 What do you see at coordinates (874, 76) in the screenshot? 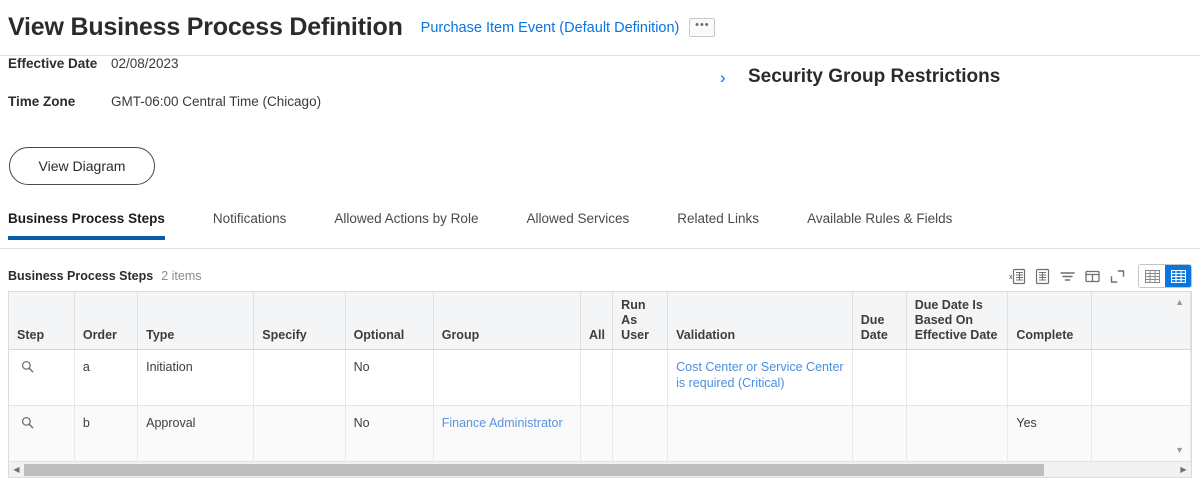
I see `security-group-restrictions-title: Security Group Restrictions` at bounding box center [874, 76].